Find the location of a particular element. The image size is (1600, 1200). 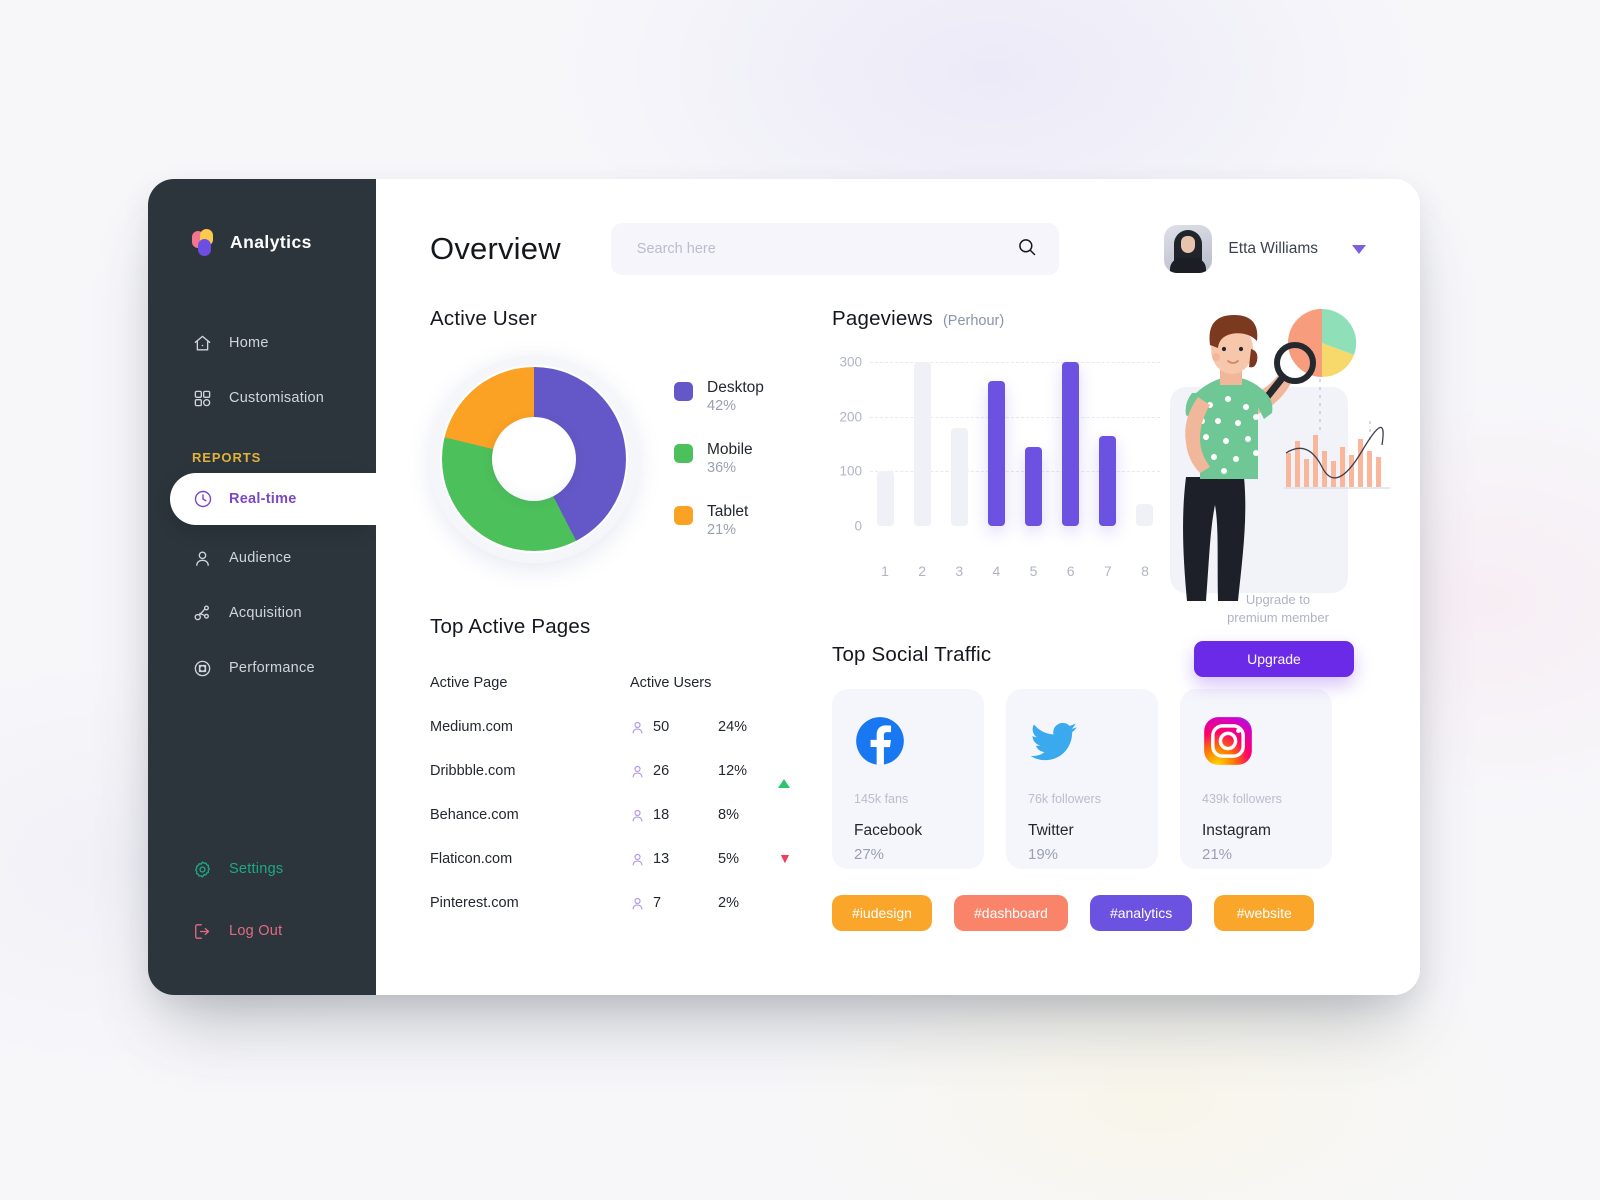

hashtag-pill: #iudesign is located at coordinates (882, 913).